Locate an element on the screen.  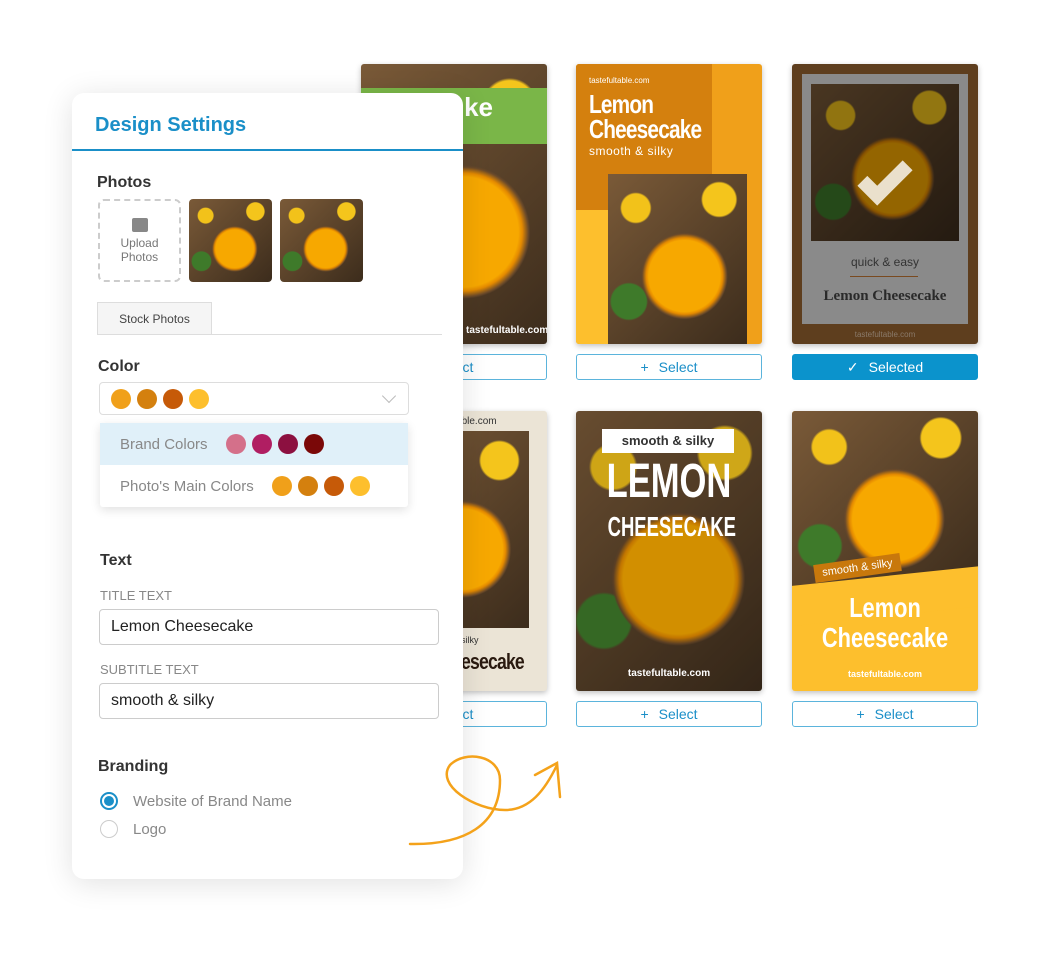
selected-label: Selected is located at coordinates (896, 367).